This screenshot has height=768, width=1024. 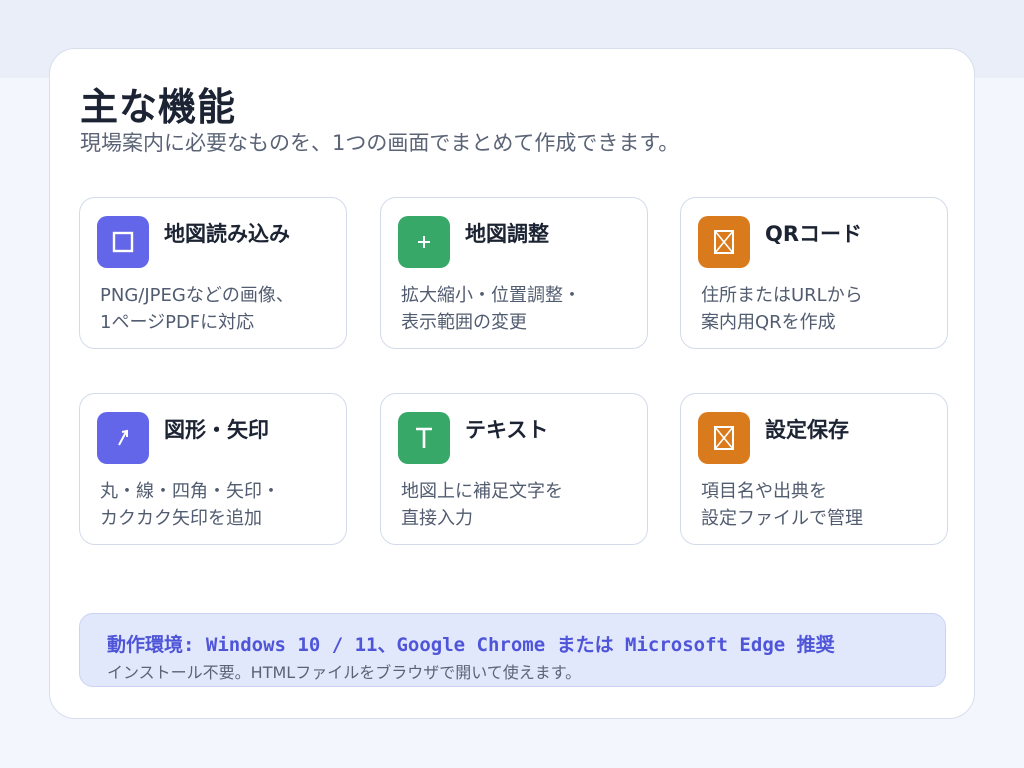 I want to click on environment-install-note: インストール不要。HTMLファイルをブラウザで開いて使えます。, so click(x=344, y=672).